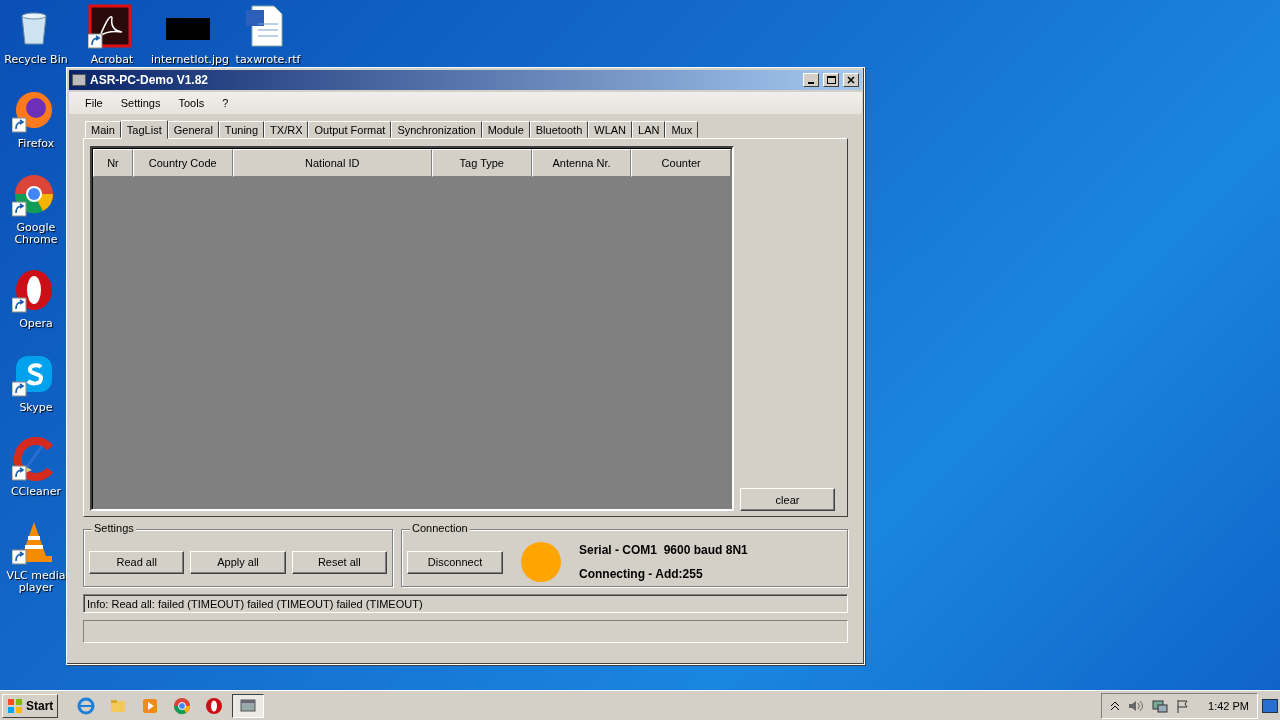  I want to click on minimize-button, so click(811, 80).